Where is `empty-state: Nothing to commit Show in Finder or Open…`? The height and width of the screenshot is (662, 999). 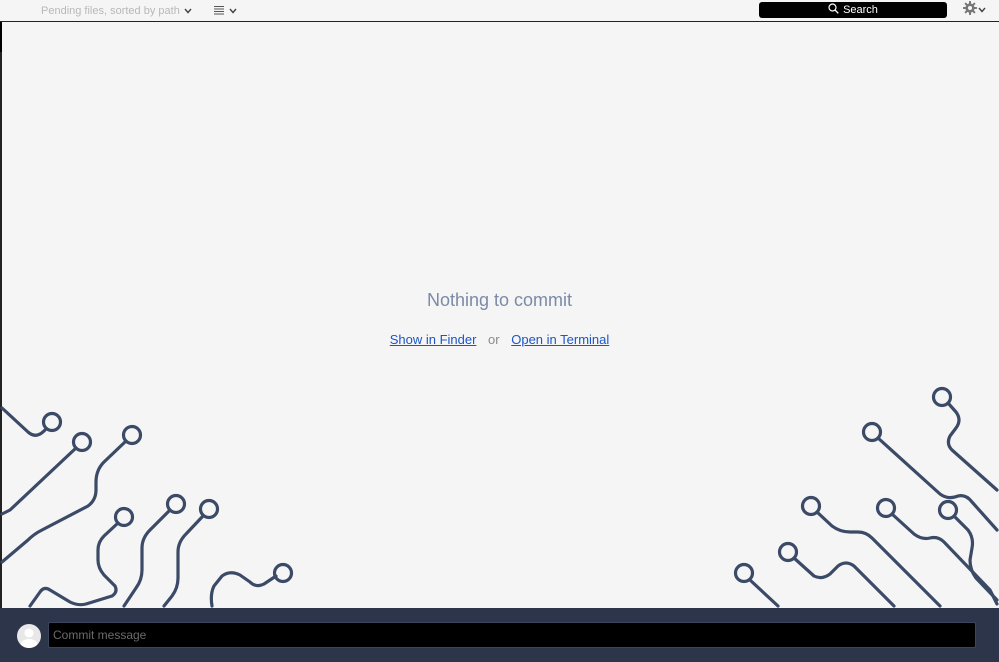 empty-state: Nothing to commit Show in Finder or Open… is located at coordinates (499, 318).